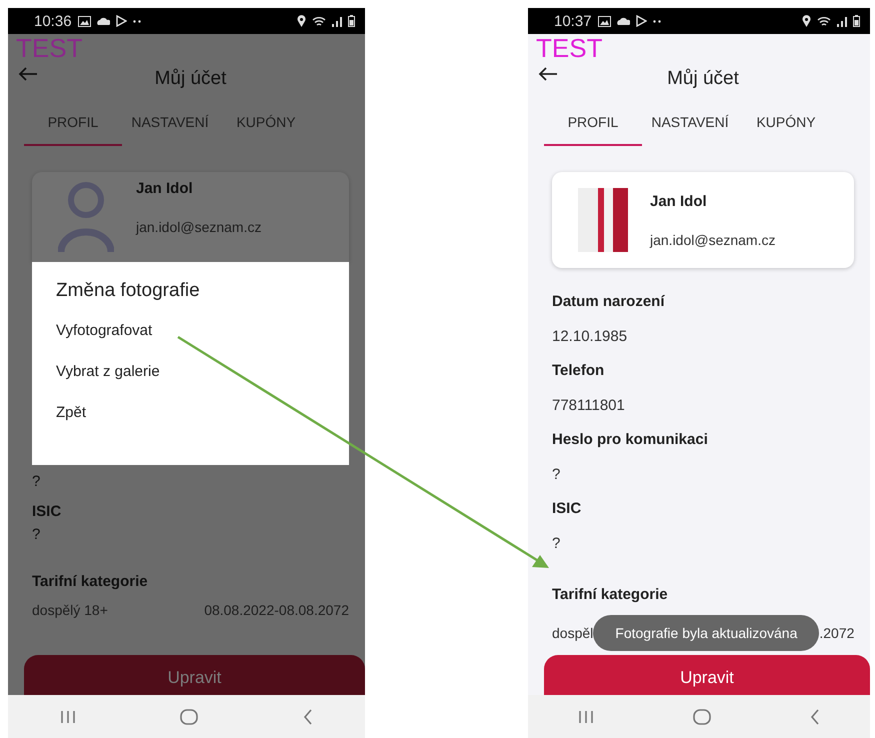  Describe the element at coordinates (589, 405) in the screenshot. I see `field-value: 778111801` at that location.